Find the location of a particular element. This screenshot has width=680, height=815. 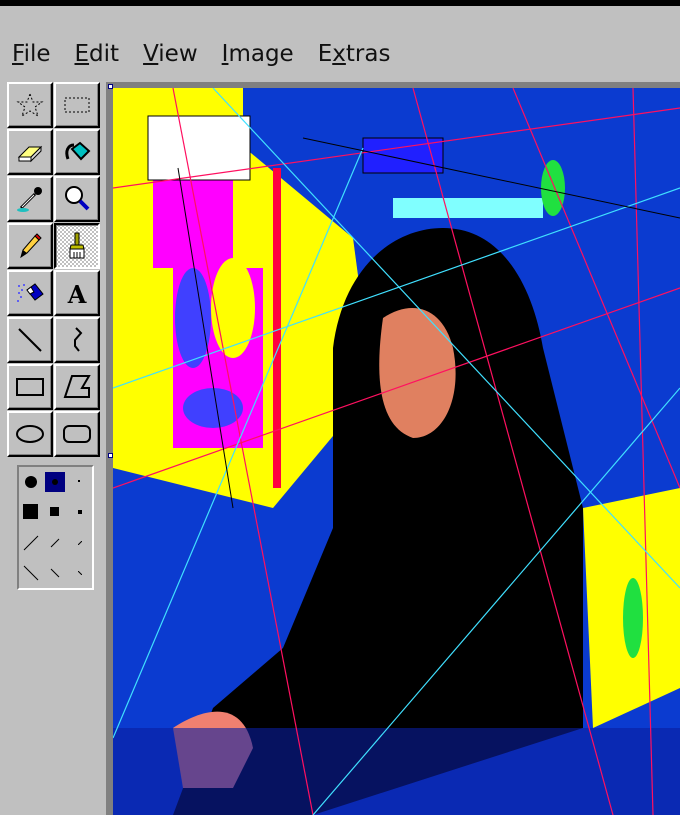

brush-option-slash-large is located at coordinates (31, 543).